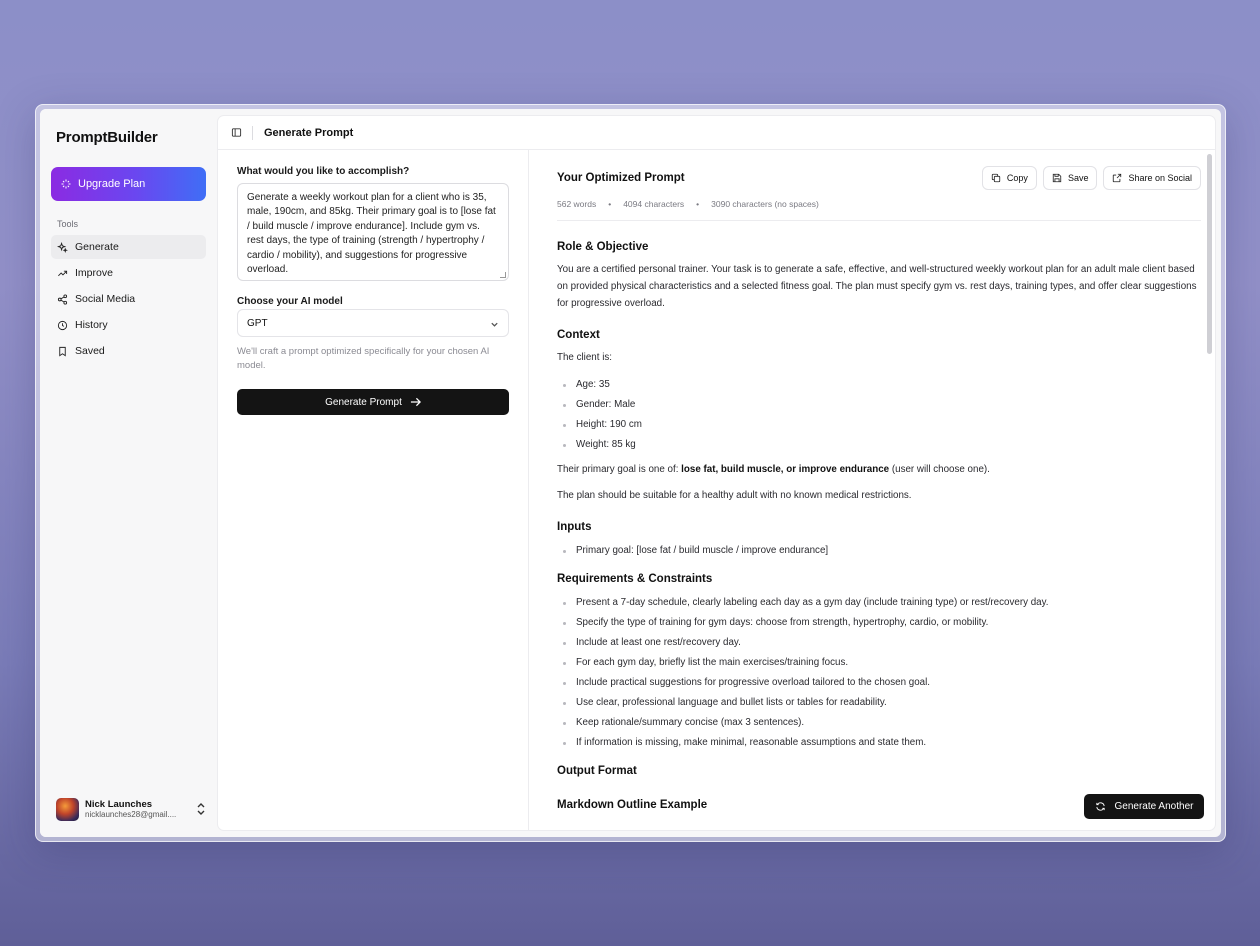 The width and height of the screenshot is (1260, 946). What do you see at coordinates (119, 804) in the screenshot?
I see `user-name: Nick Launches` at bounding box center [119, 804].